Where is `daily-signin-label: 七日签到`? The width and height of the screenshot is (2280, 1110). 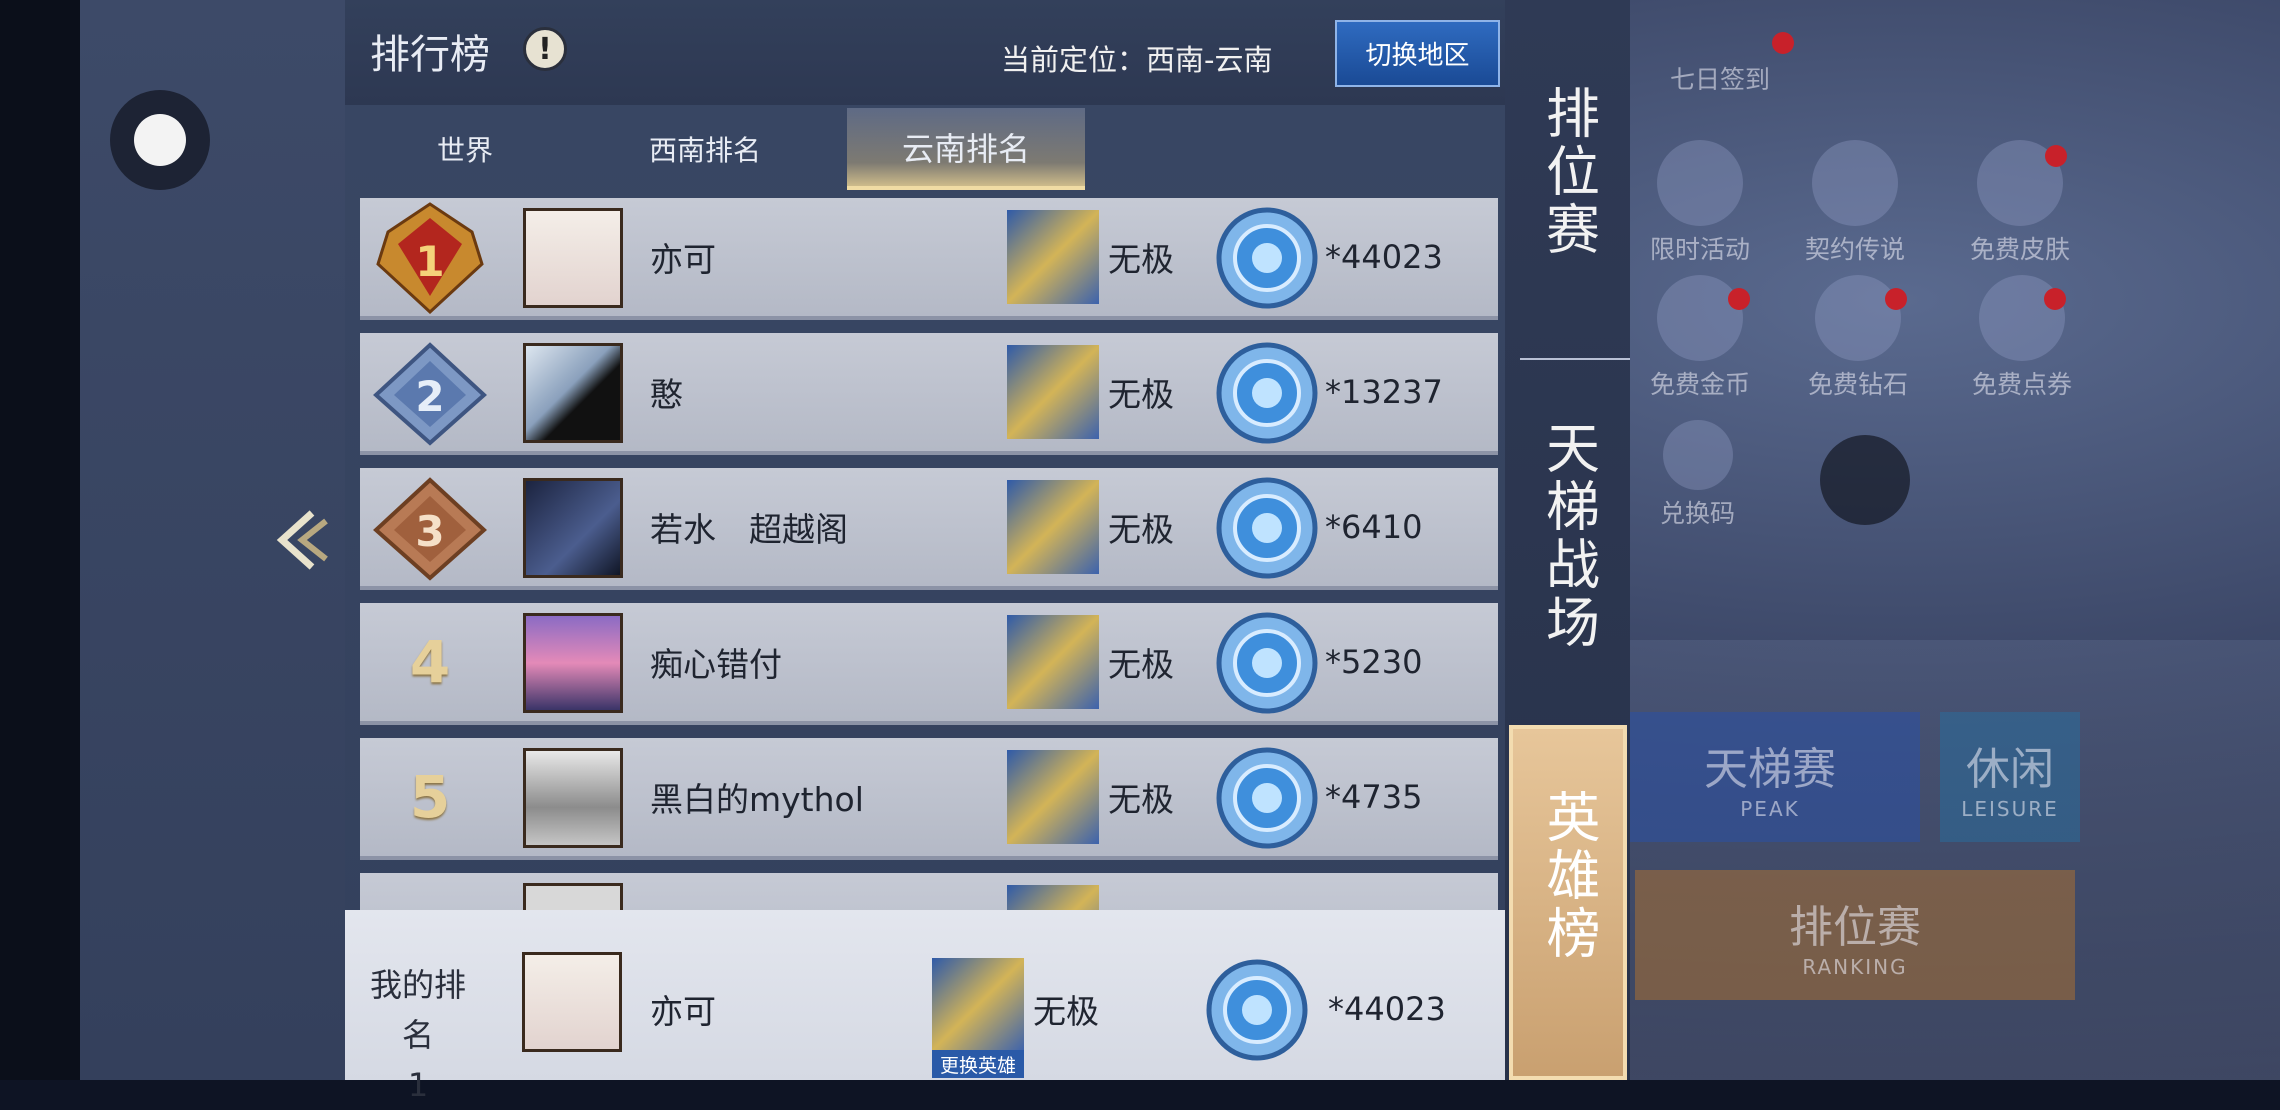
daily-signin-label: 七日签到 is located at coordinates (1720, 79).